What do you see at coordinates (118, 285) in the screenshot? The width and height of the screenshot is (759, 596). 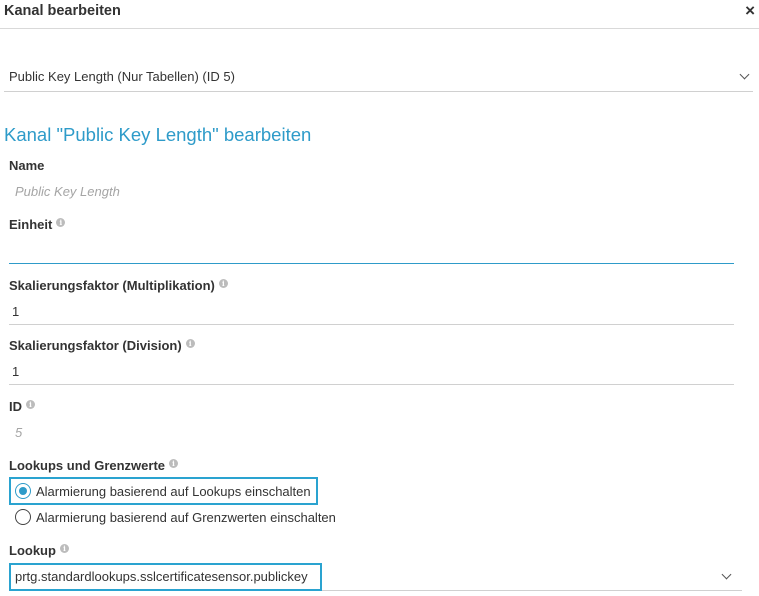 I see `scale-mult-label: Skalierungsfaktor (Multiplikation) i` at bounding box center [118, 285].